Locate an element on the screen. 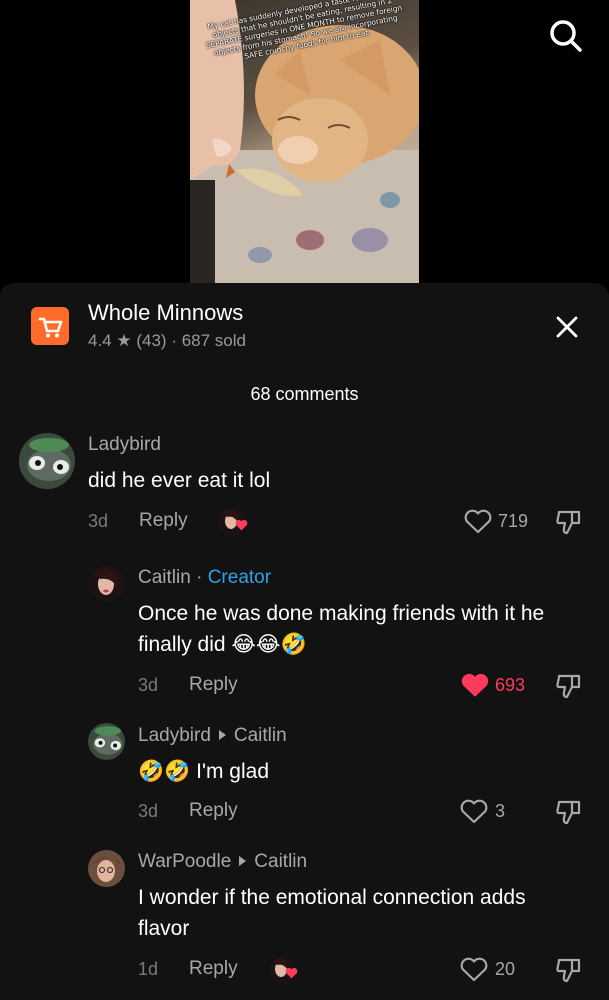 This screenshot has height=1000, width=609. like-count: 20 is located at coordinates (505, 969).